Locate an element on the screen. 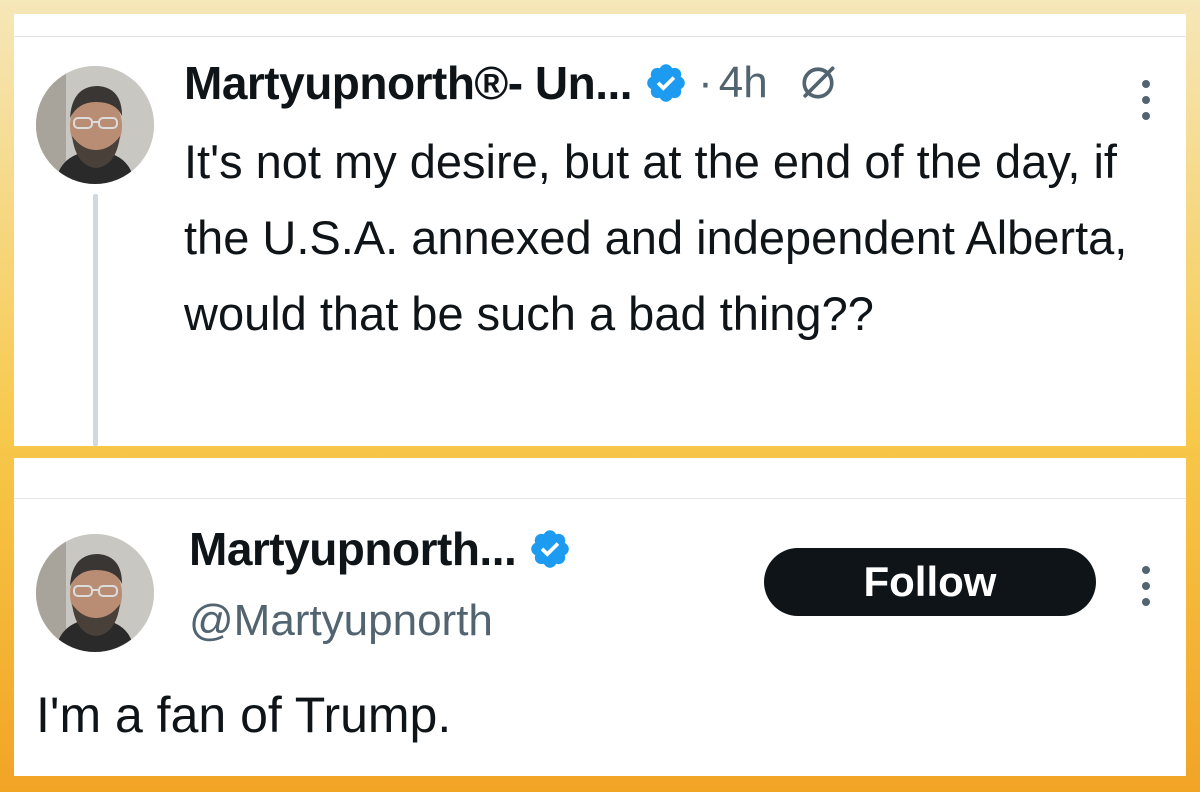 Image resolution: width=1200 pixels, height=792 pixels. tweet-divider is located at coordinates (600, 36).